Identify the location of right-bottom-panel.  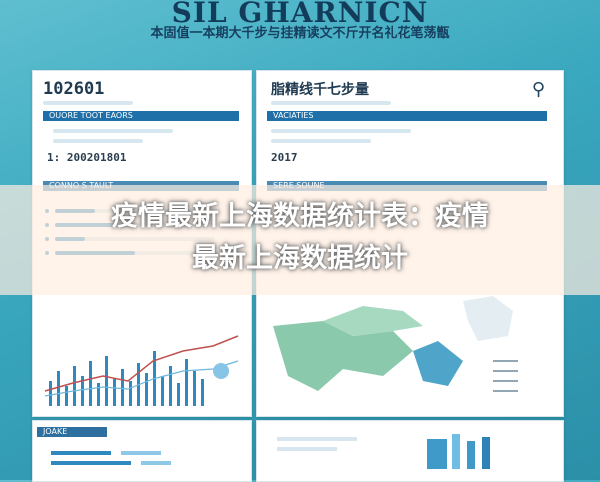
(410, 451).